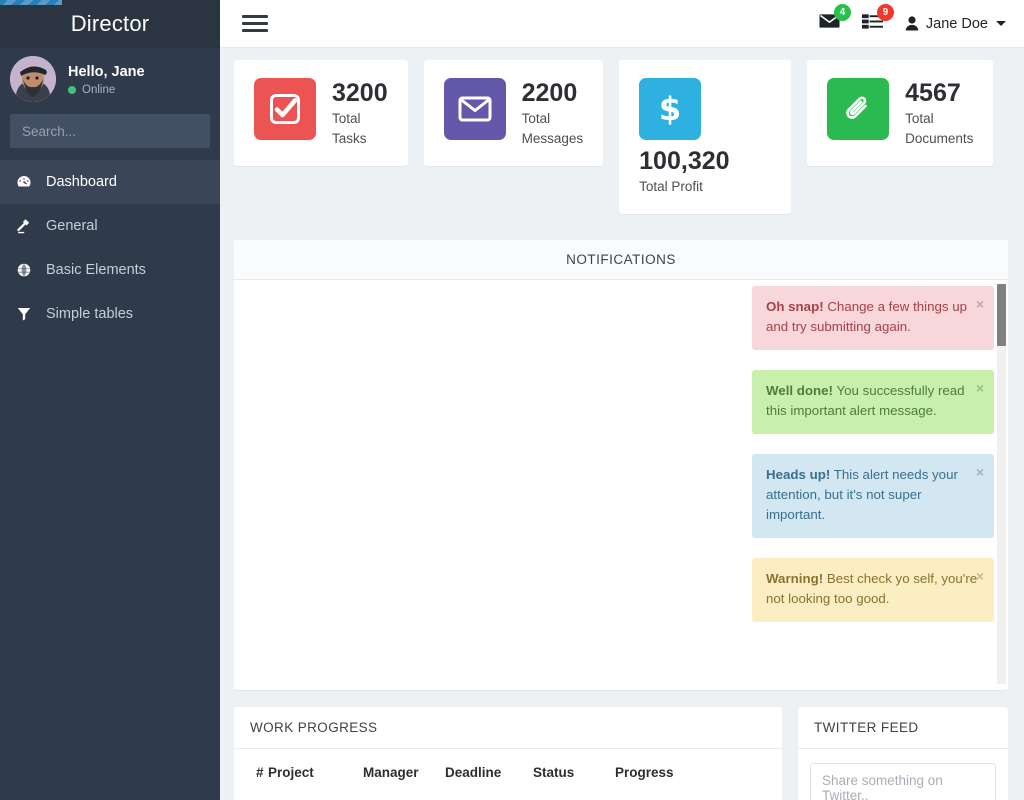  I want to click on dollar-icon: $, so click(670, 109).